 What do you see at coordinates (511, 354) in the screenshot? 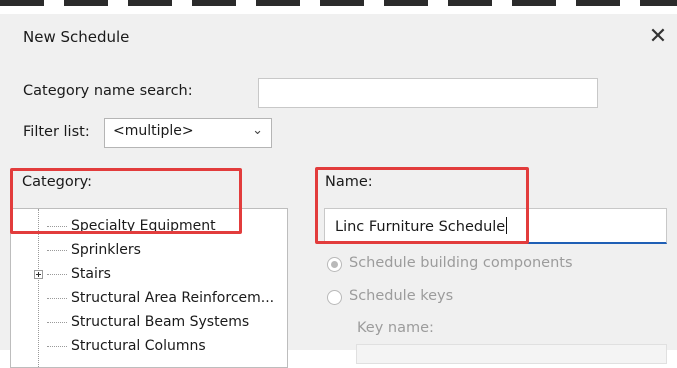
I see `key-name-input` at bounding box center [511, 354].